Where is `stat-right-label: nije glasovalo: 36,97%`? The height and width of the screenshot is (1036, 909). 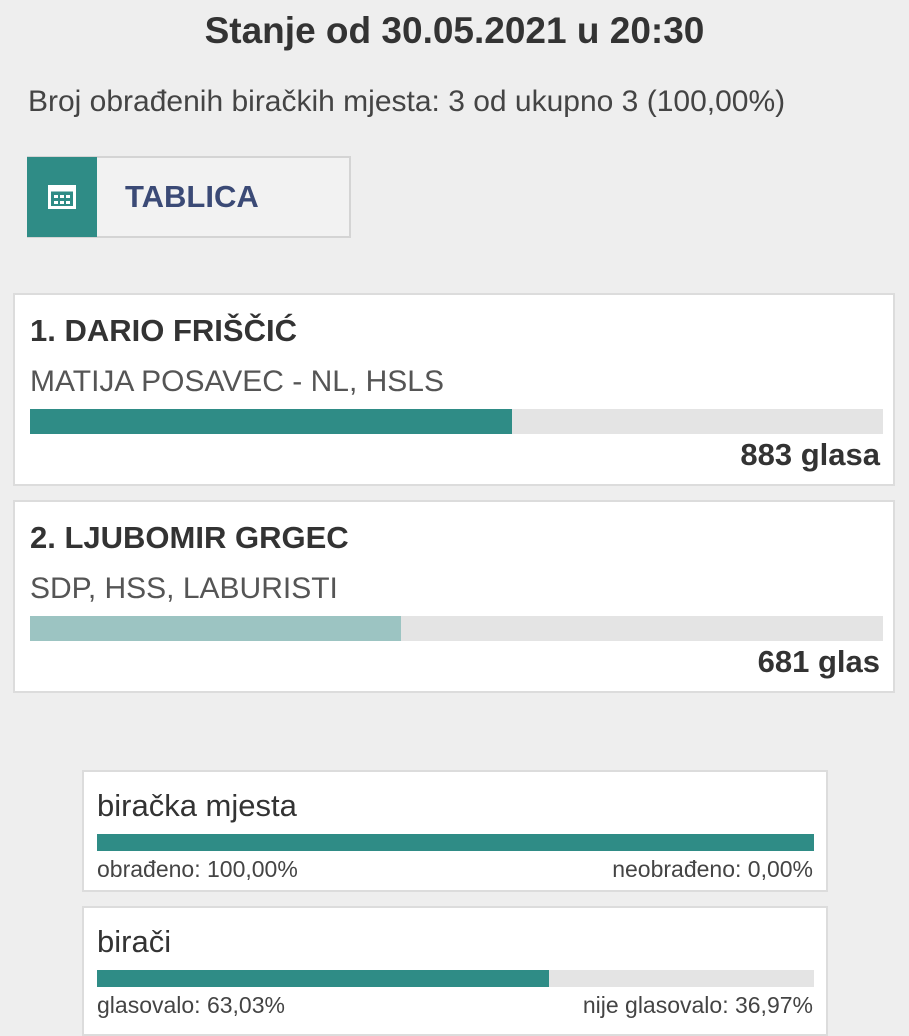
stat-right-label: nije glasovalo: 36,97% is located at coordinates (697, 1005).